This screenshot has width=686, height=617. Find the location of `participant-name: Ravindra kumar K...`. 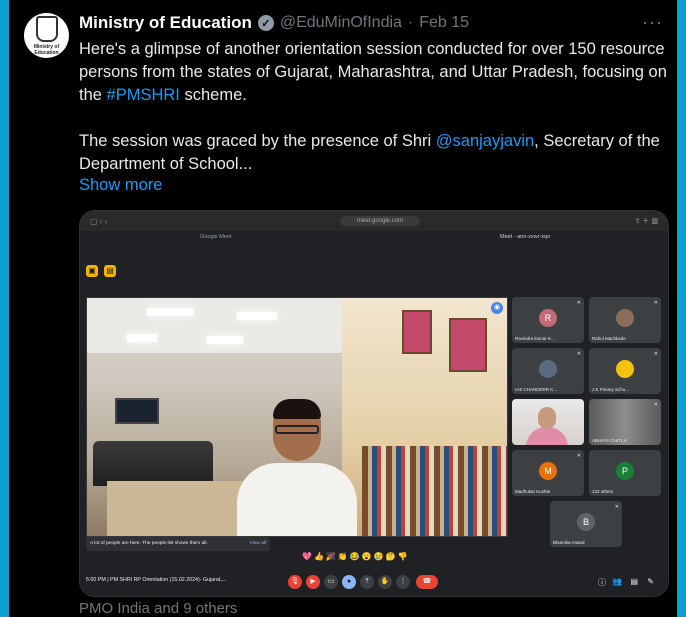

participant-name: Ravindra kumar K... is located at coordinates (535, 338).